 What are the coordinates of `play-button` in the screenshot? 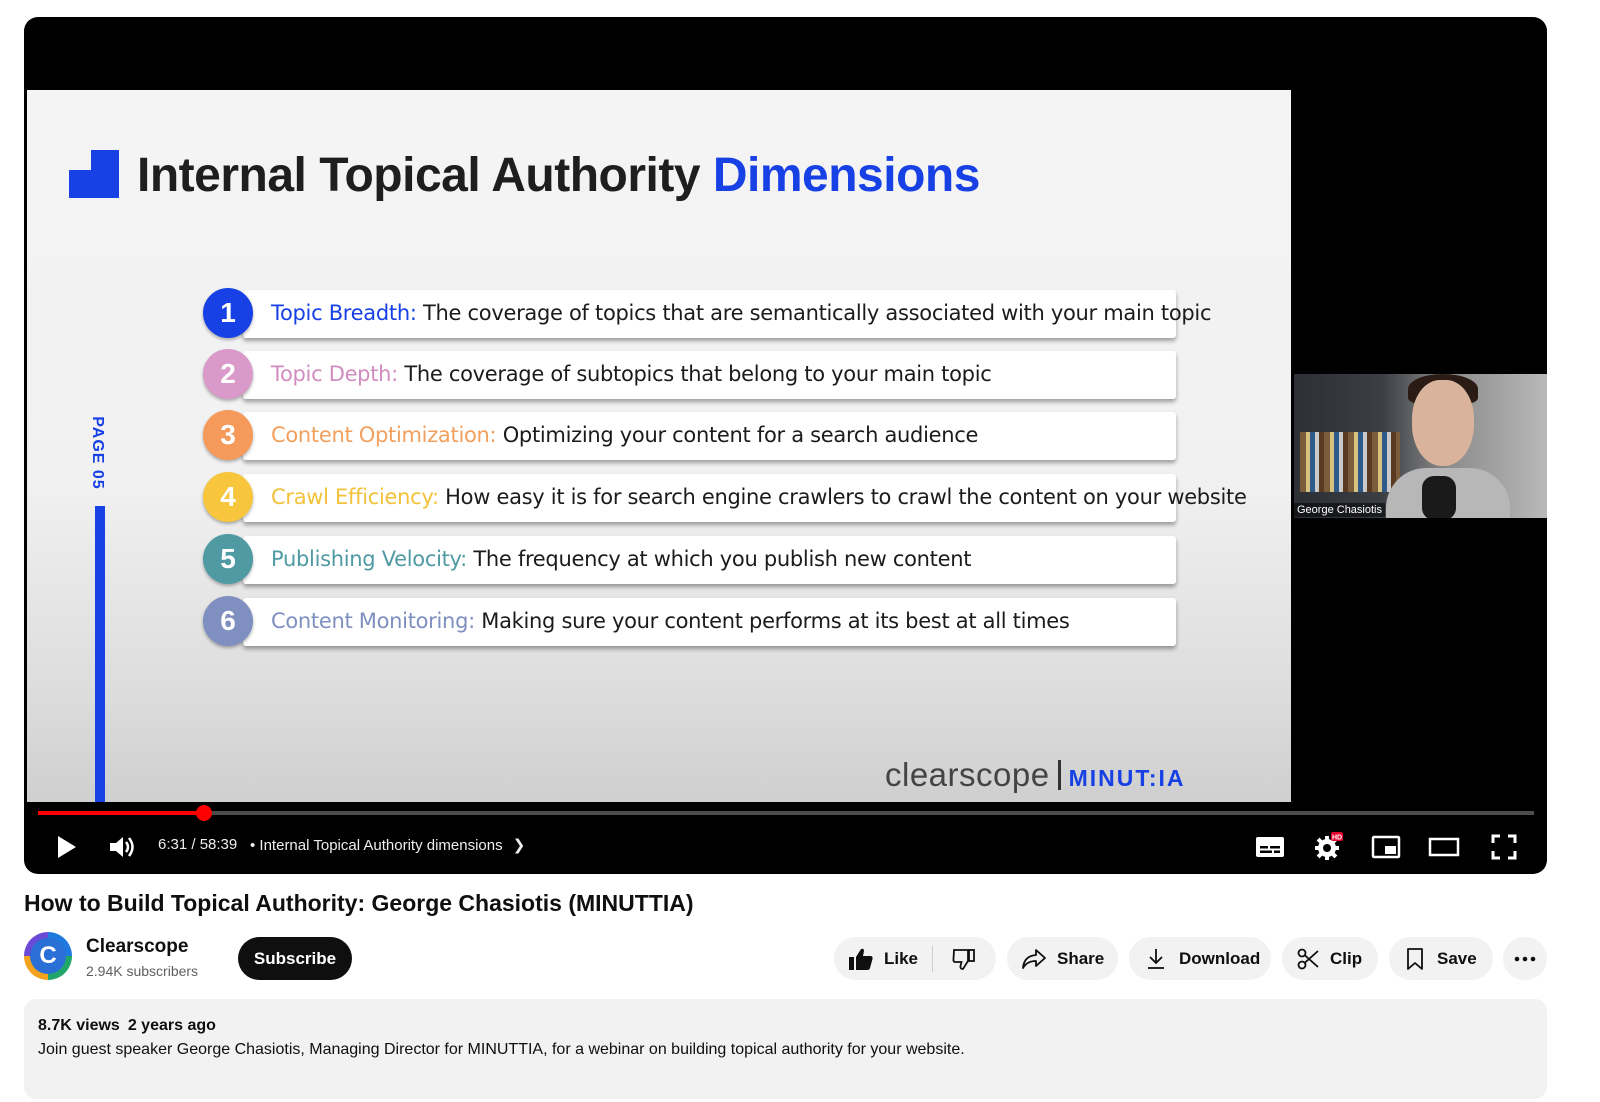 It's located at (66, 847).